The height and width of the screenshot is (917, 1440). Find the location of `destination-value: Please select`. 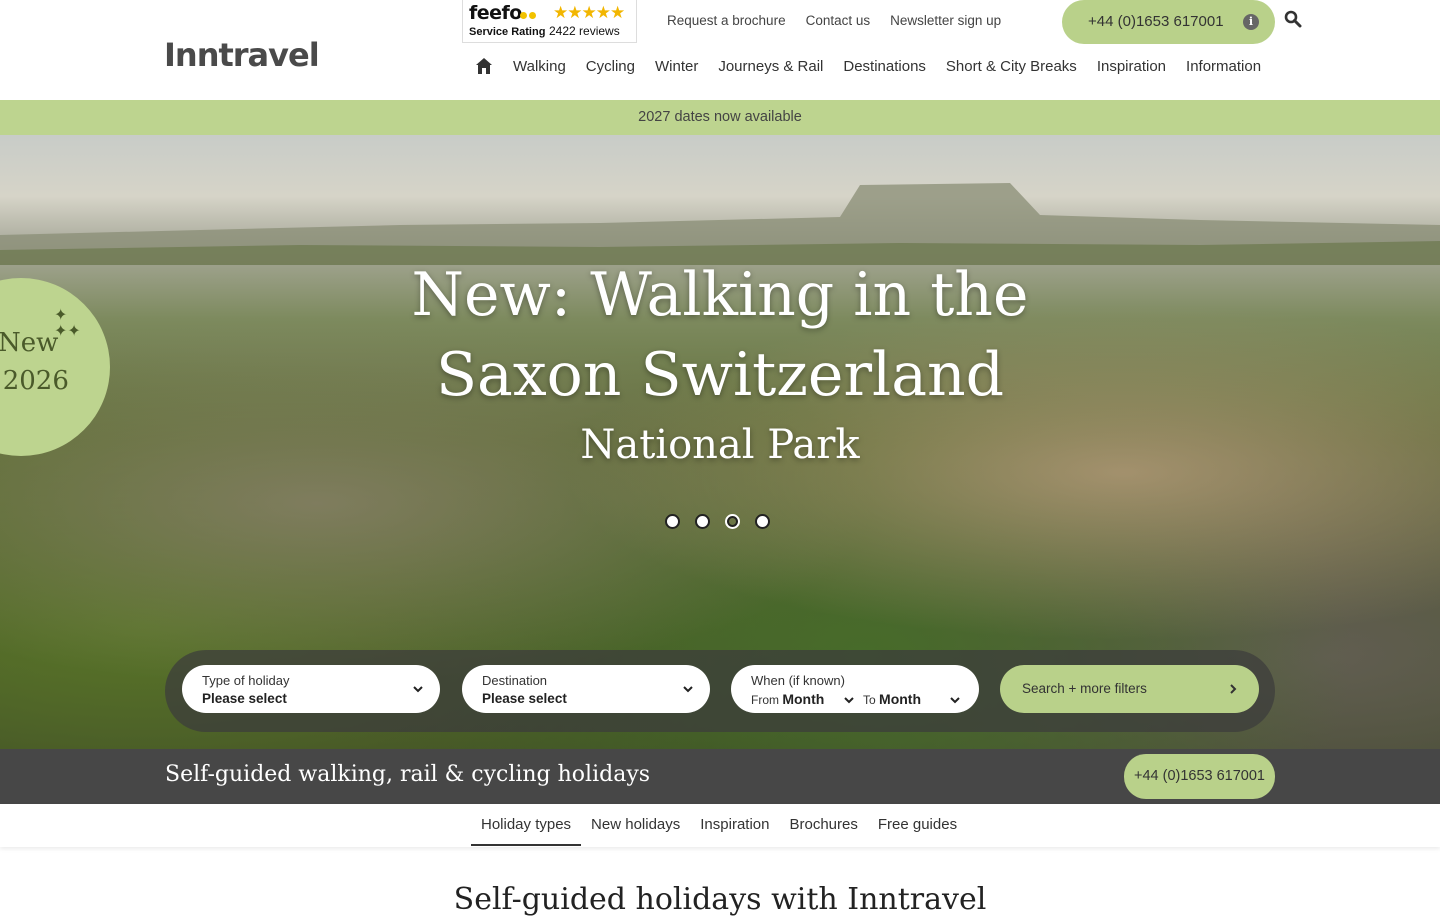

destination-value: Please select is located at coordinates (524, 698).